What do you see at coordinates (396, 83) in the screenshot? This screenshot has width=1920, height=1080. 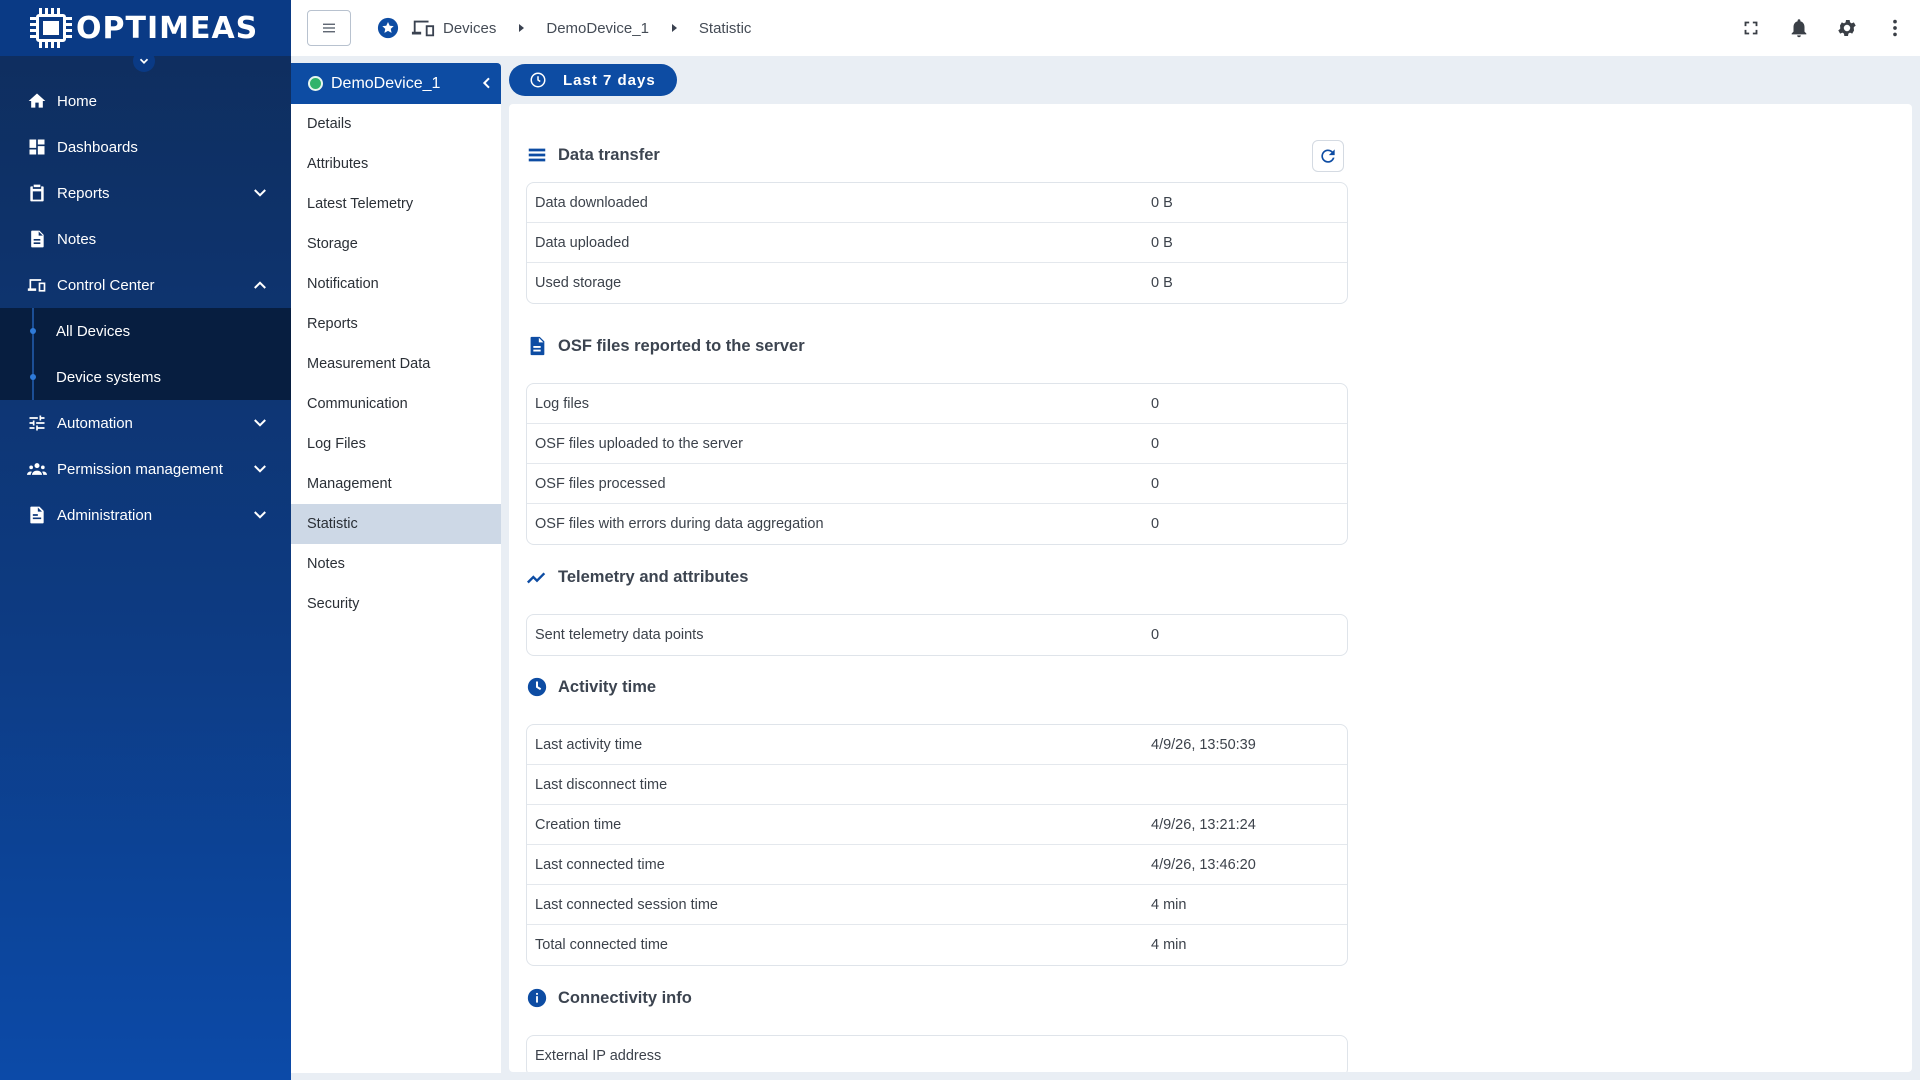 I see `device-panel-header: DemoDevice_1` at bounding box center [396, 83].